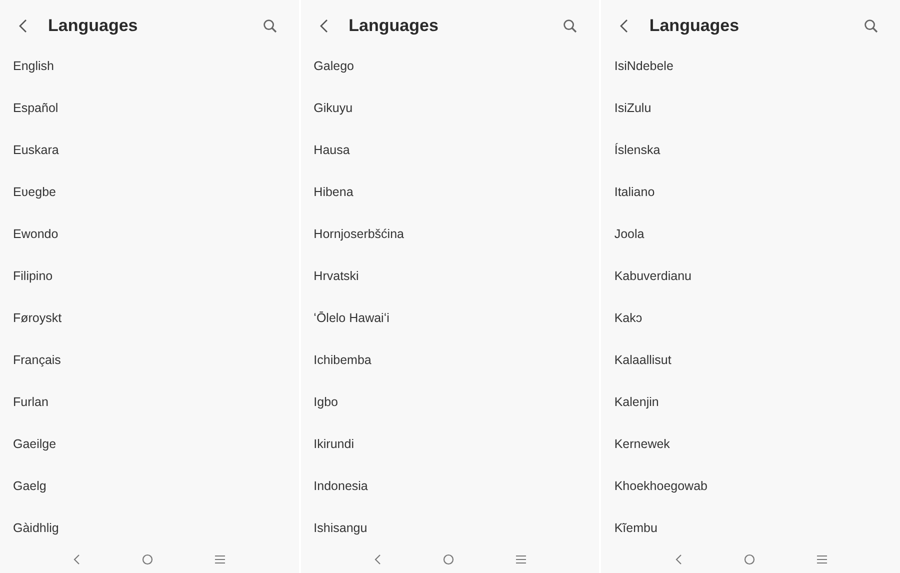 This screenshot has width=900, height=573. I want to click on language-item: Hausa, so click(332, 149).